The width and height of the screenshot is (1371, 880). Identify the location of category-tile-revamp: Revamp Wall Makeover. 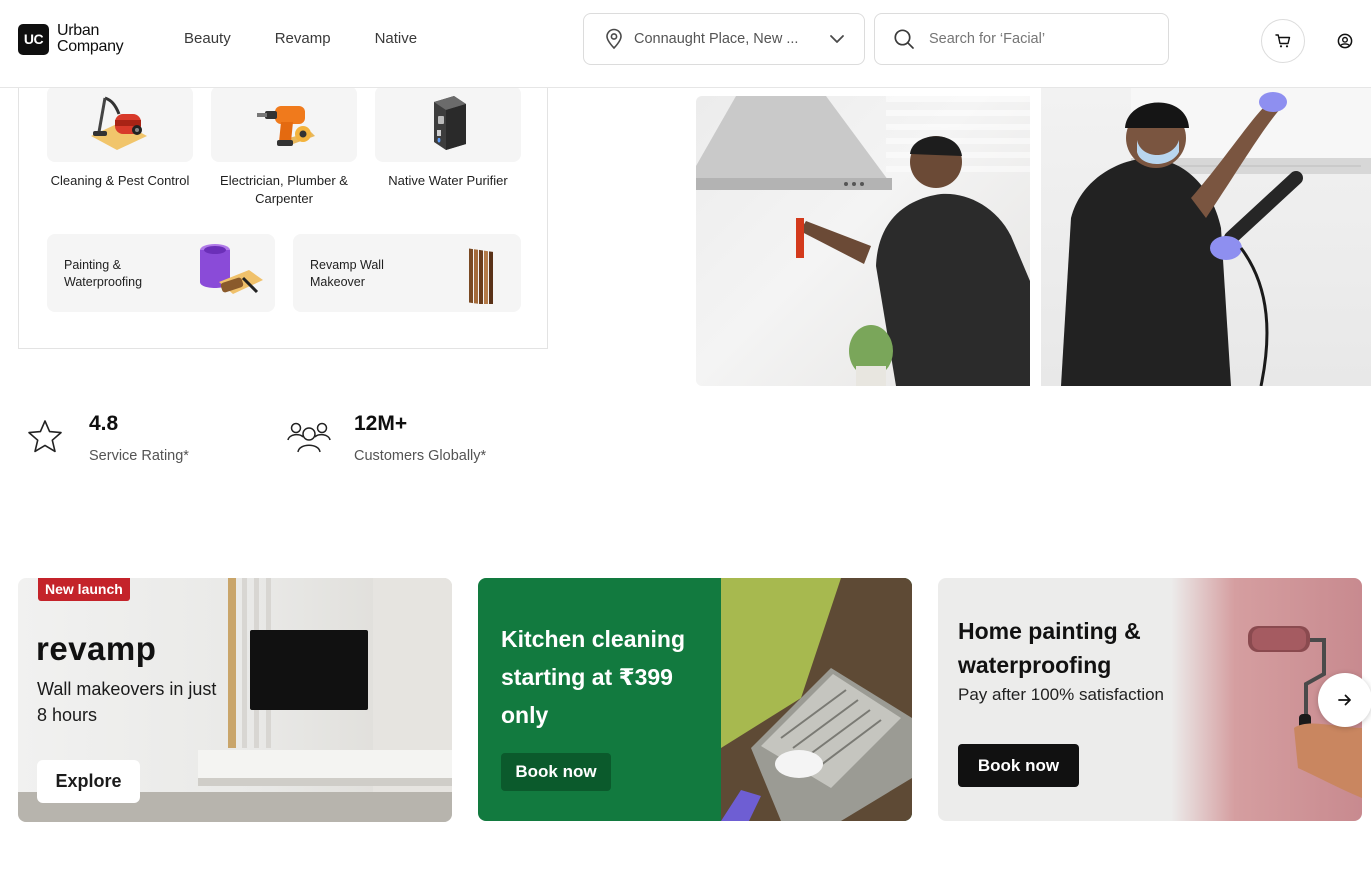
(407, 273).